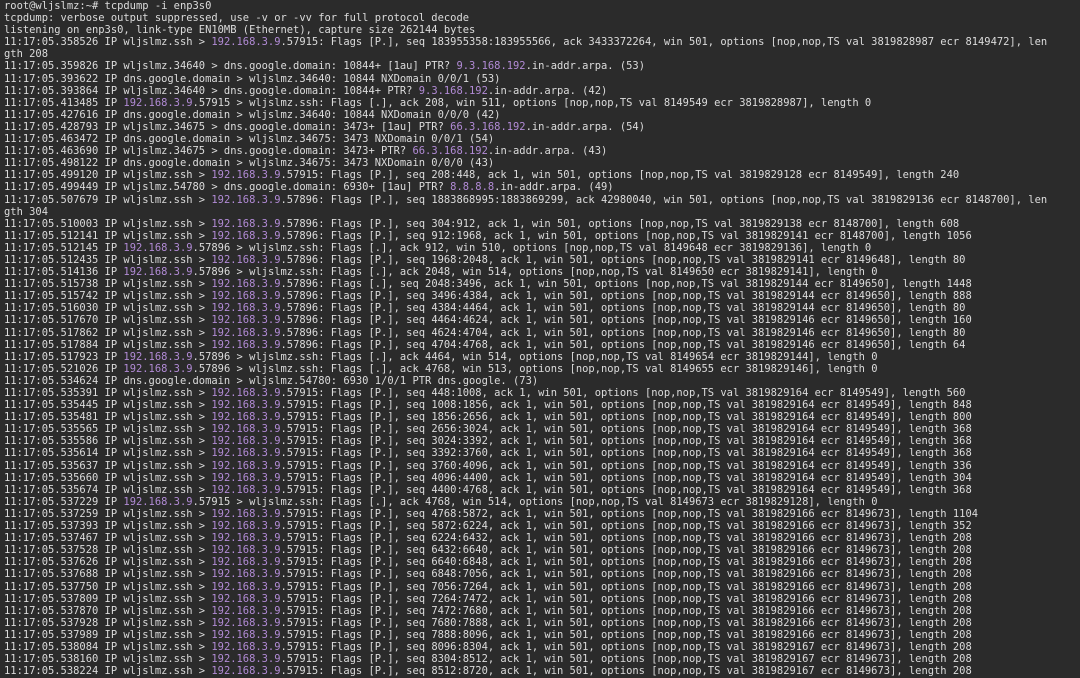 Image resolution: width=1080 pixels, height=678 pixels. I want to click on terminal-text: 11:17:05.535565 IP wljslmz.ssh >, so click(108, 429).